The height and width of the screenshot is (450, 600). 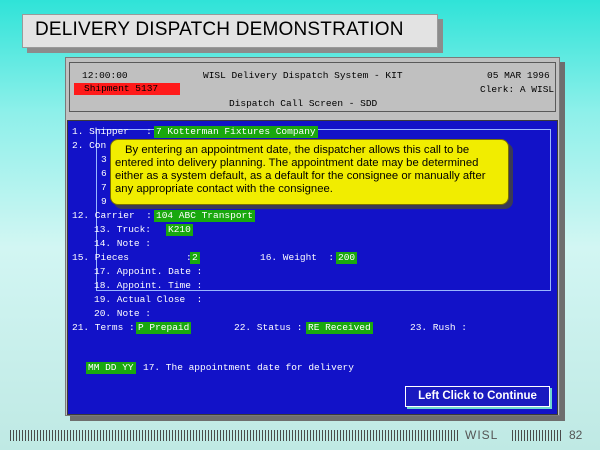 What do you see at coordinates (518, 75) in the screenshot?
I see `header-date: 05 MAR 1996` at bounding box center [518, 75].